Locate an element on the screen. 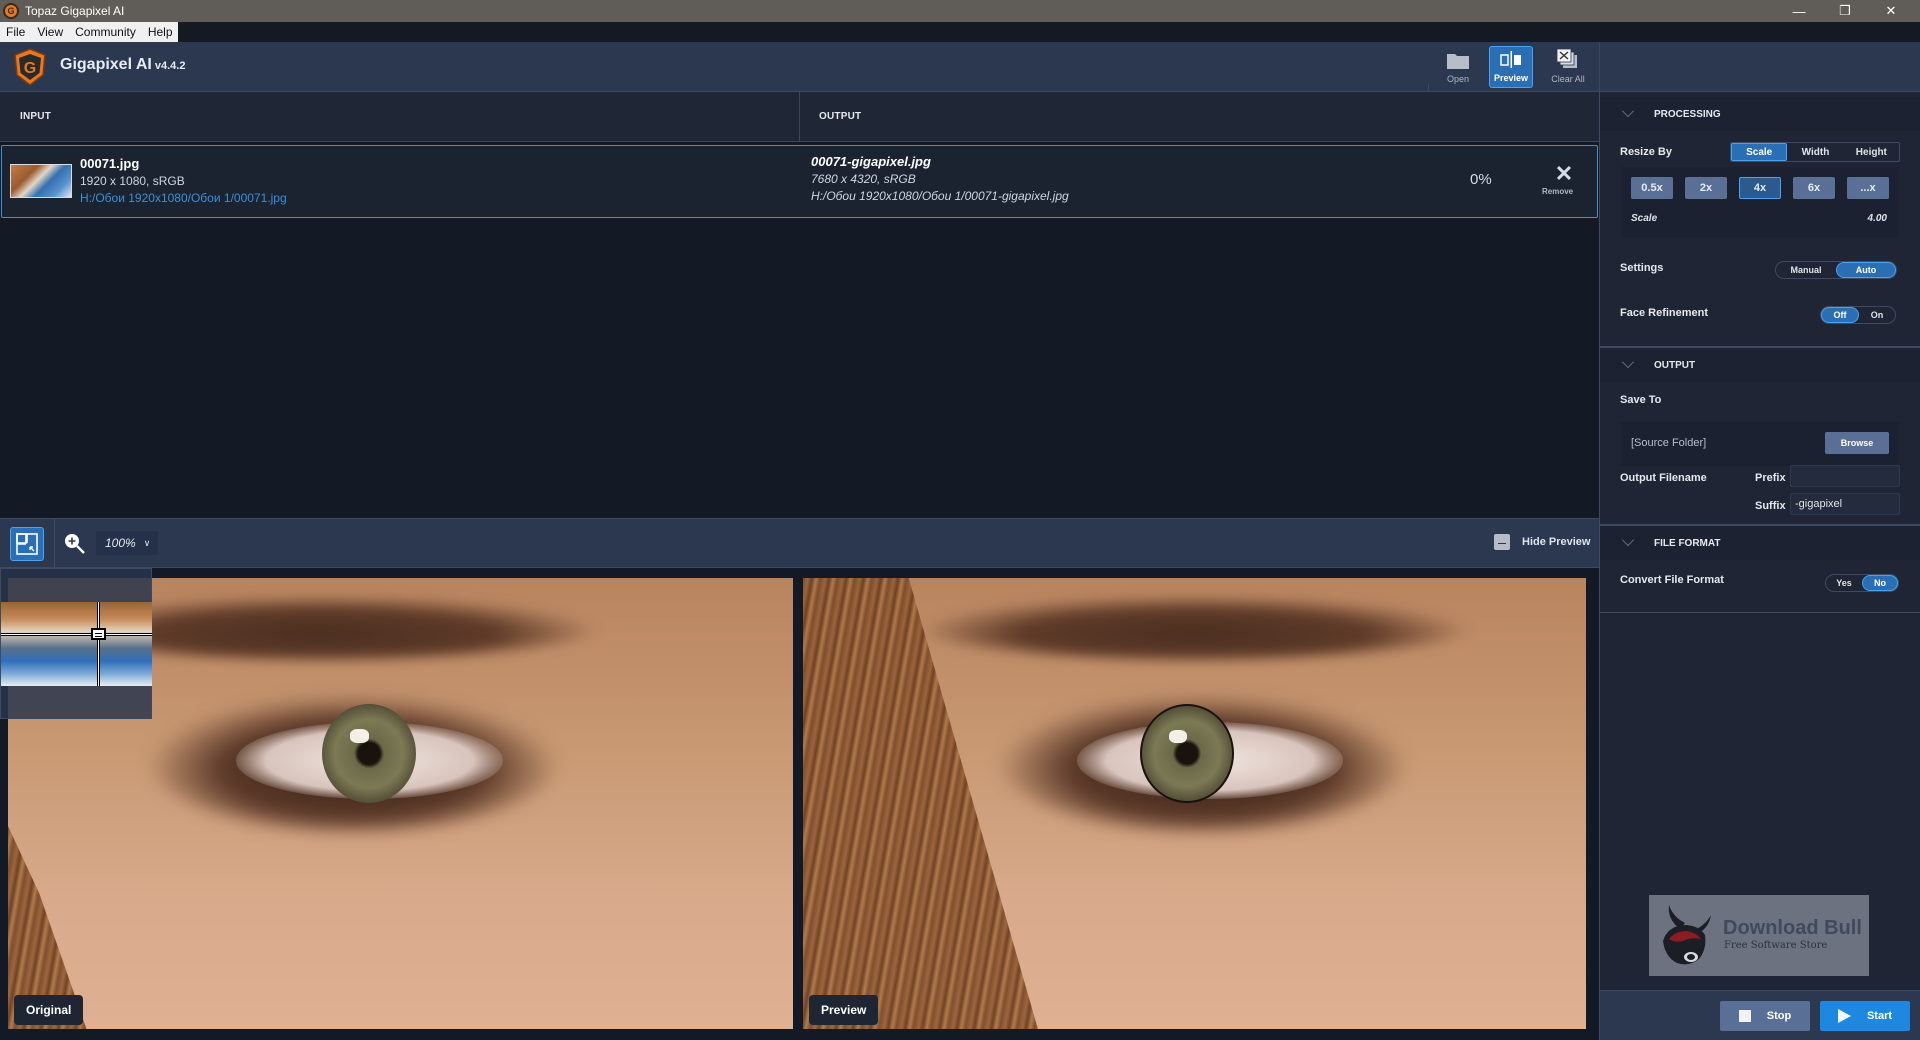 The height and width of the screenshot is (1040, 1920). navigator-split-line is located at coordinates (98, 644).